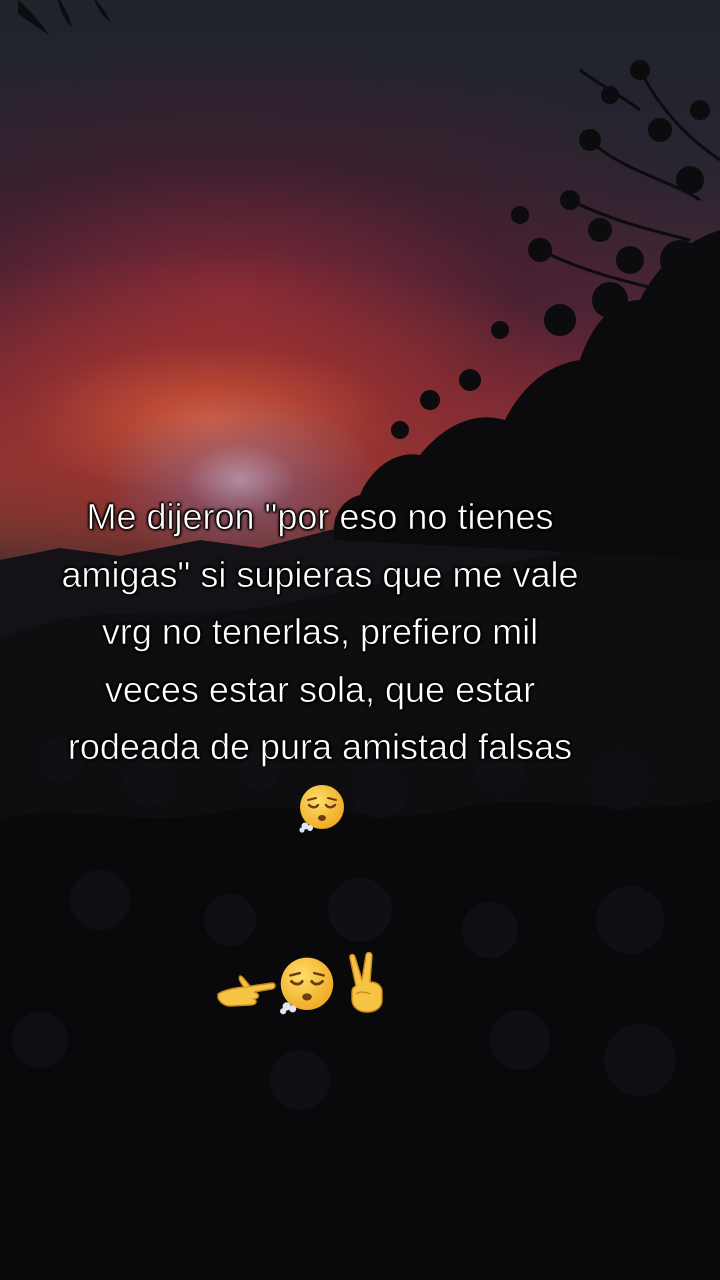  I want to click on caption-line: vrg no tenerlas, prefiero mil, so click(320, 632).